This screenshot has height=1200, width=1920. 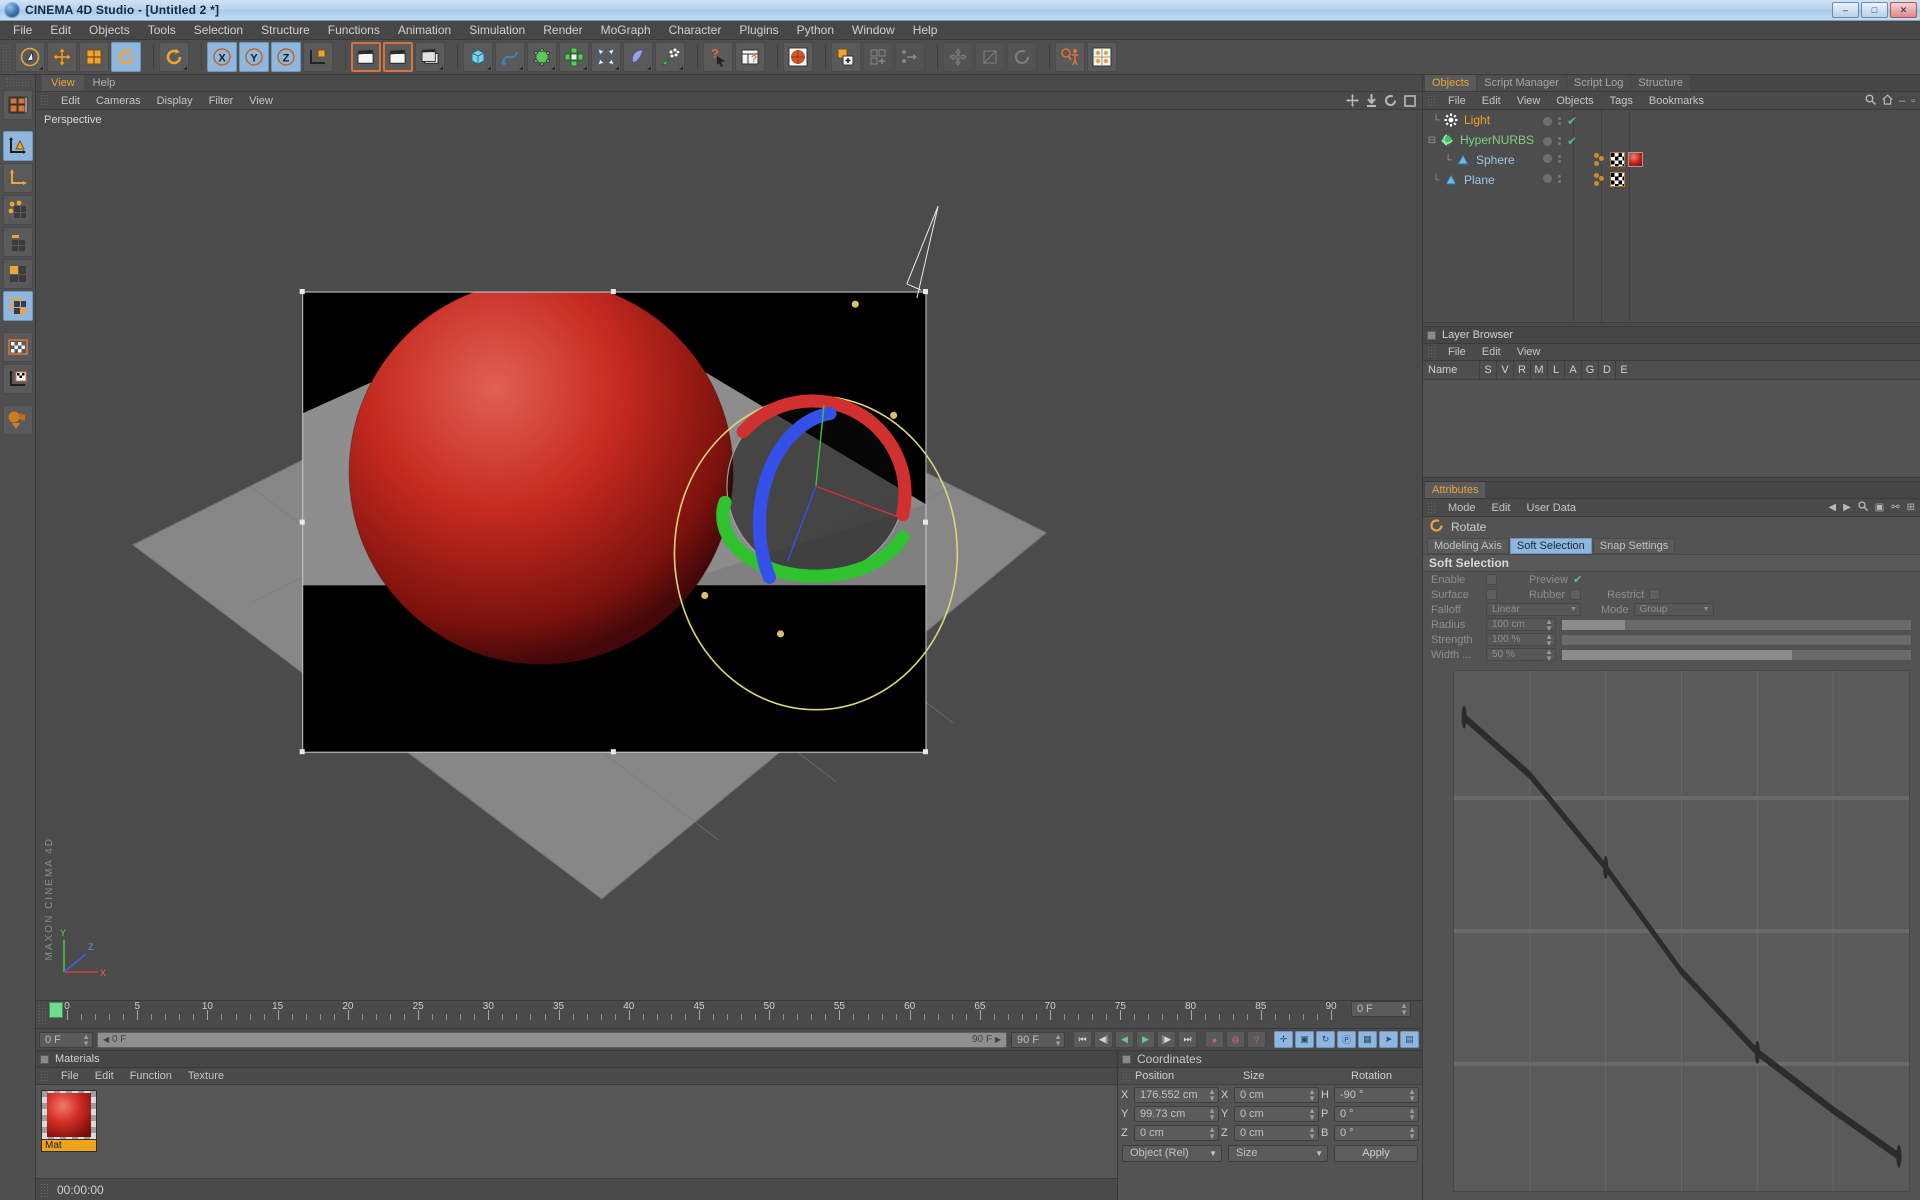 What do you see at coordinates (1409, 1039) in the screenshot?
I see `layout-key-button: ▤` at bounding box center [1409, 1039].